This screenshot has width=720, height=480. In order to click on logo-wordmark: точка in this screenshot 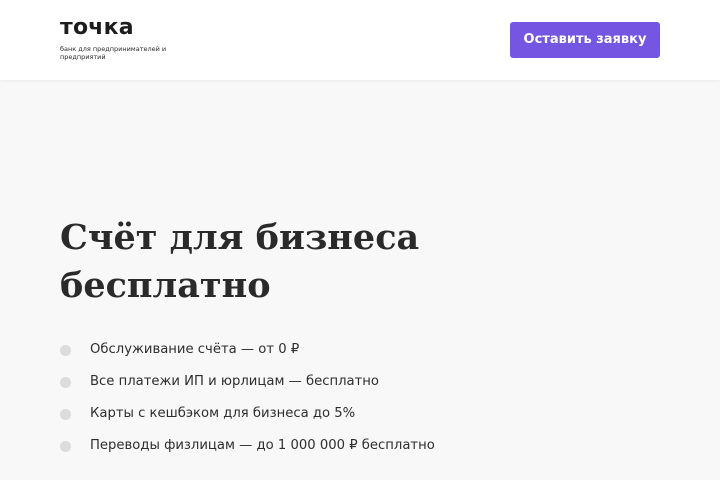, I will do `click(97, 27)`.